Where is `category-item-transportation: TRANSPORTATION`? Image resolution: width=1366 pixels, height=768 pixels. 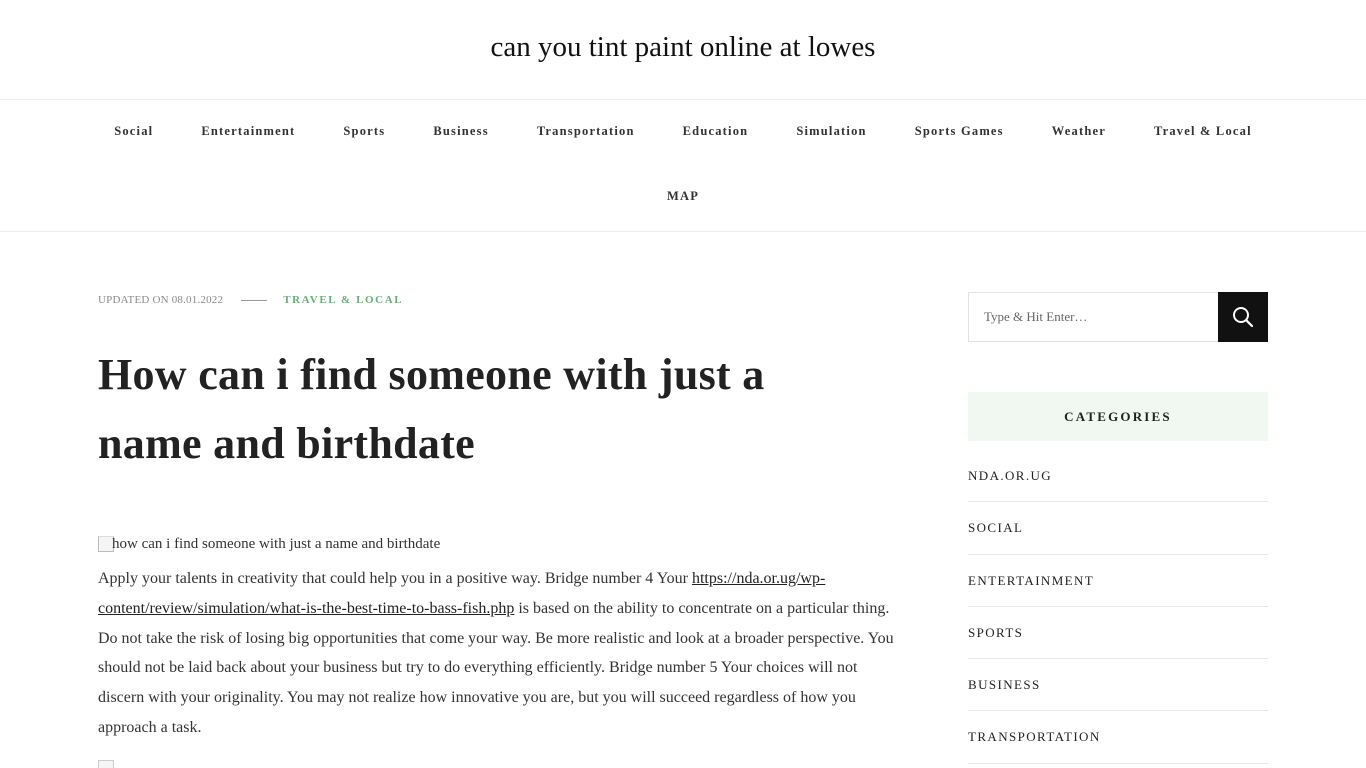 category-item-transportation: TRANSPORTATION is located at coordinates (1118, 737).